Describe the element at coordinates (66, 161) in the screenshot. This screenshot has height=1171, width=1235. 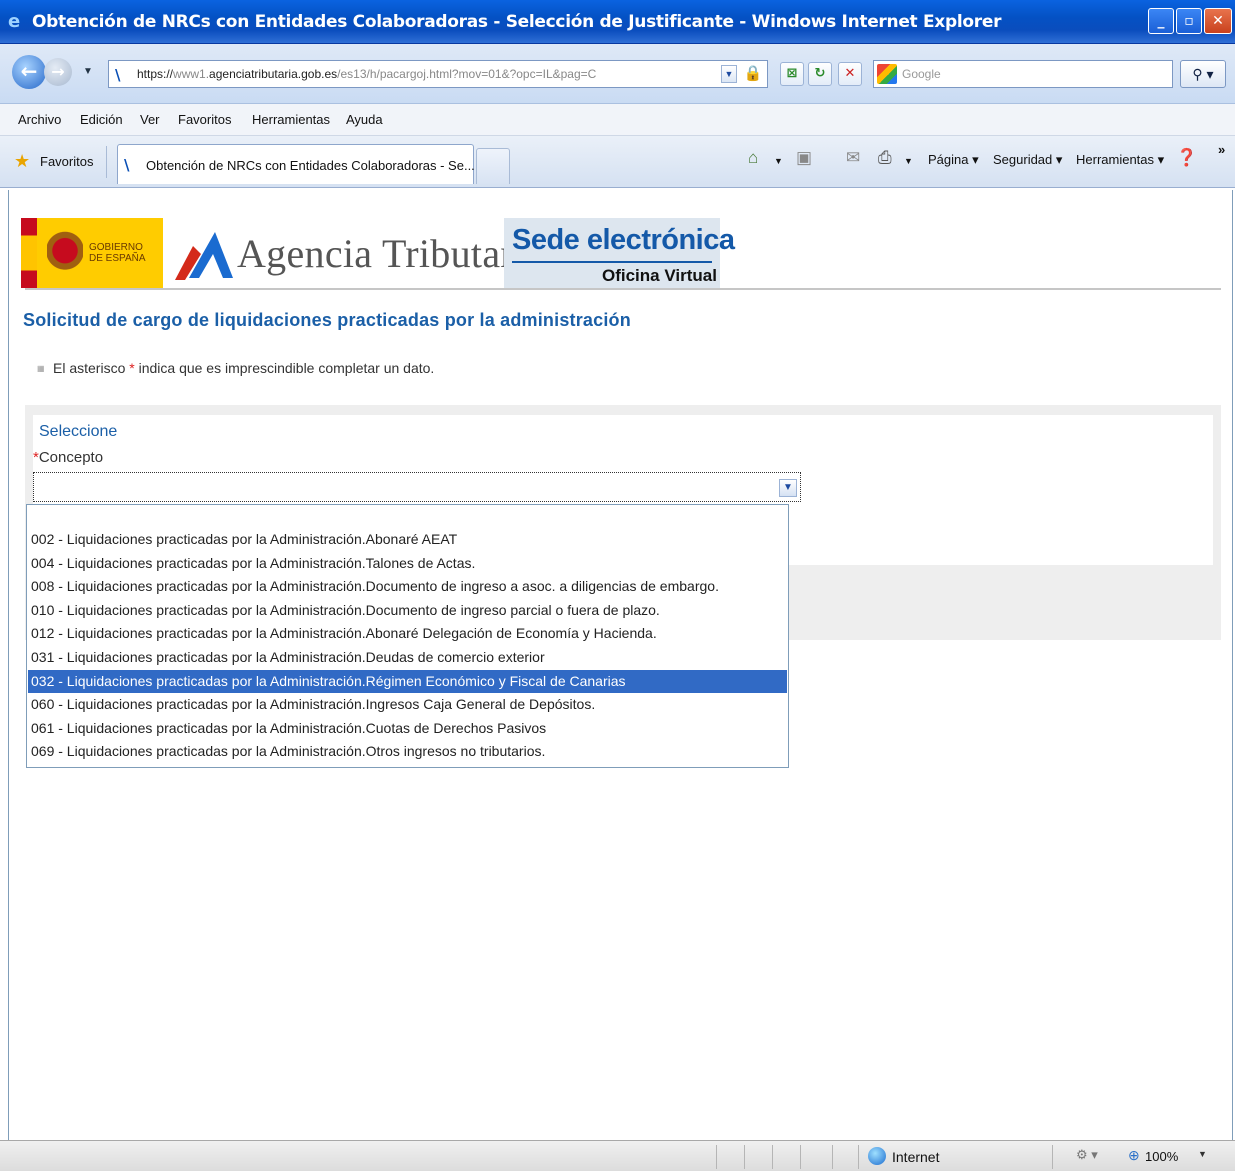
I see `favorites-button: Favoritos` at that location.